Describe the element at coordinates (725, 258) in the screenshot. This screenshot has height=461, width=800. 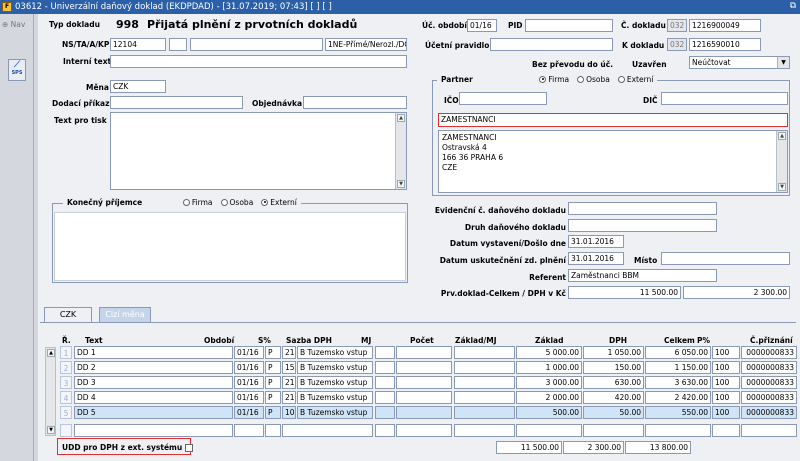
I see `misto-field` at that location.